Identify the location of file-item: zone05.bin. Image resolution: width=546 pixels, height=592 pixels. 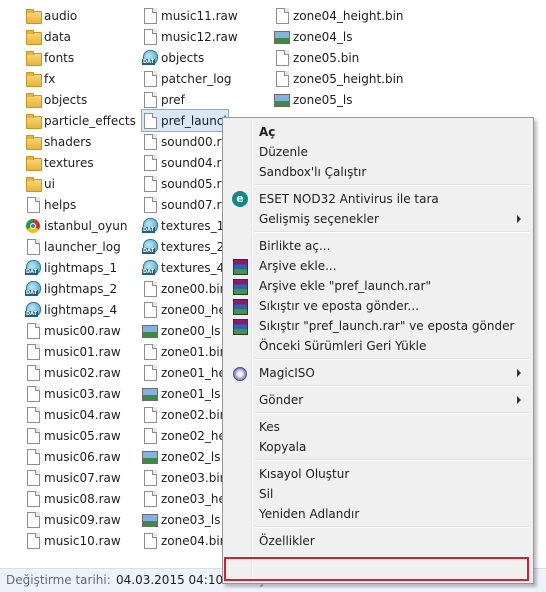
(316, 57).